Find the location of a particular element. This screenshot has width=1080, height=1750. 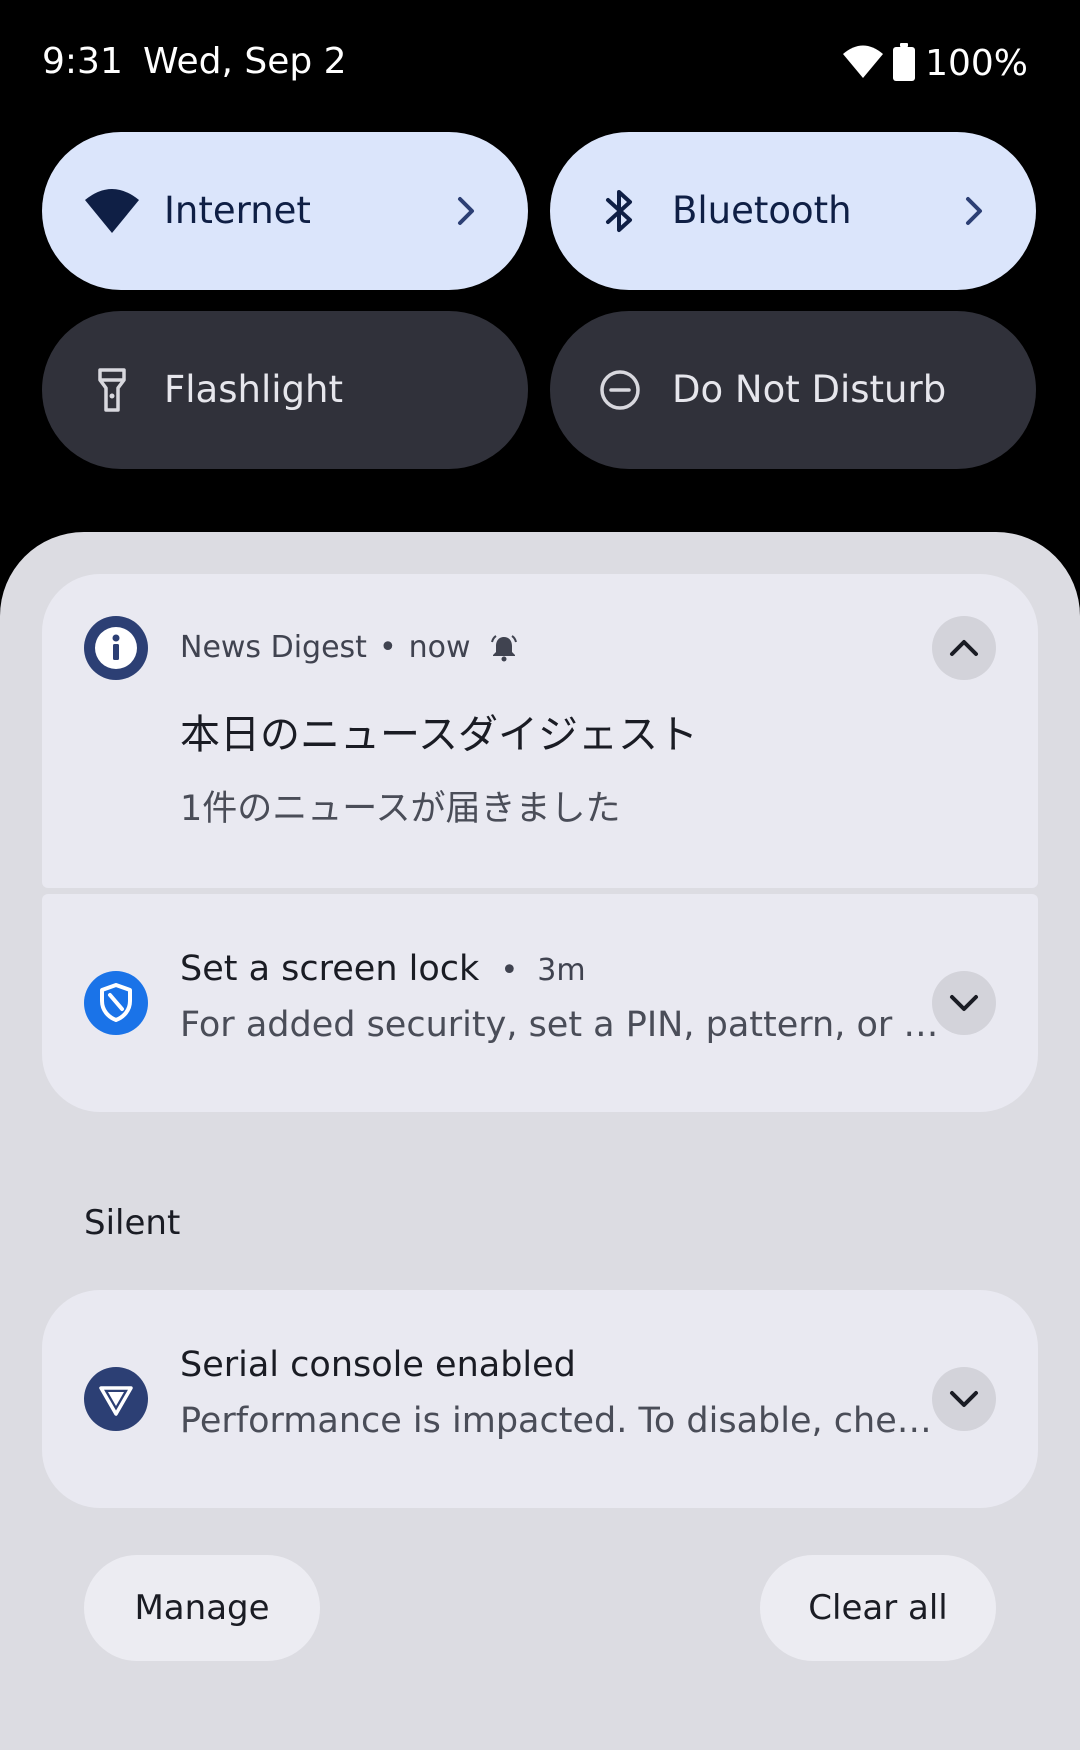

status-time: 9:31 is located at coordinates (82, 61).